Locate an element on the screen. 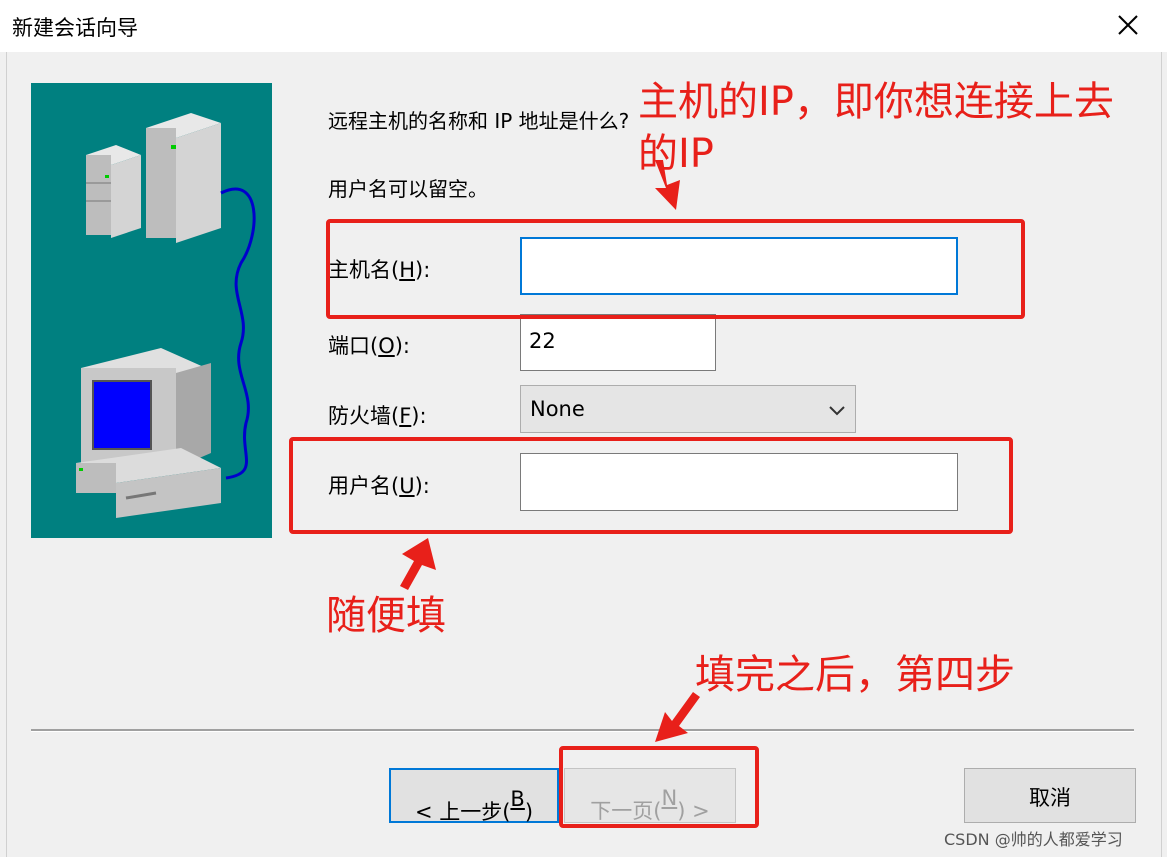 This screenshot has width=1167, height=857. arrow-down-icon is located at coordinates (667, 185).